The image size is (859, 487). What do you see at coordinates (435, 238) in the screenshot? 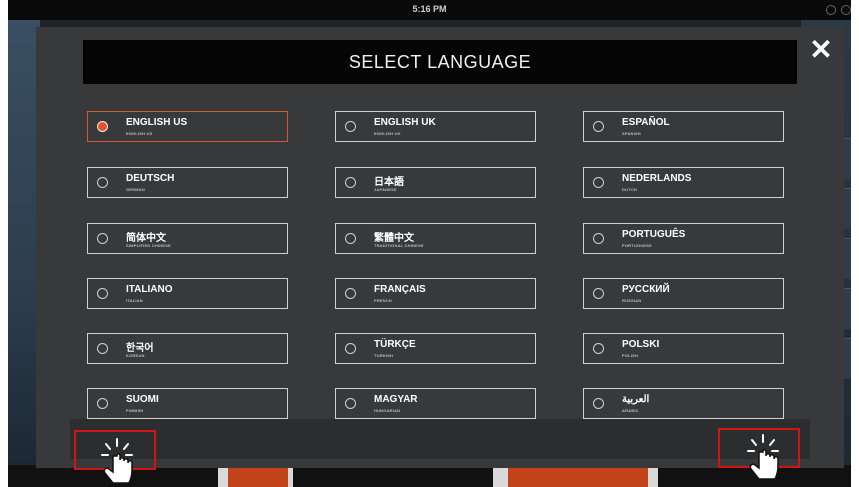
I see `language-option: 繁體中文 TRADITIONAL CHINESE` at bounding box center [435, 238].